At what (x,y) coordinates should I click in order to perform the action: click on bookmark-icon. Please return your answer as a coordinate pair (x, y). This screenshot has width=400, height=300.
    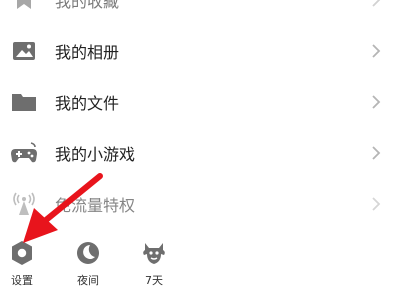
    Looking at the image, I should click on (24, 7).